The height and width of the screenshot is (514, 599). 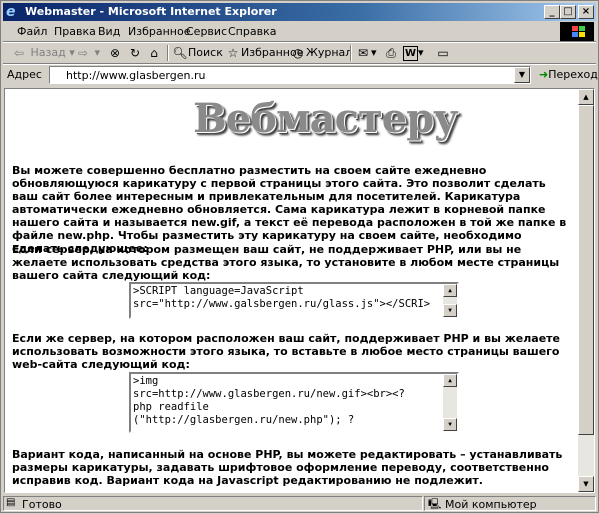 I want to click on menu-tools: Сервис, so click(x=206, y=31).